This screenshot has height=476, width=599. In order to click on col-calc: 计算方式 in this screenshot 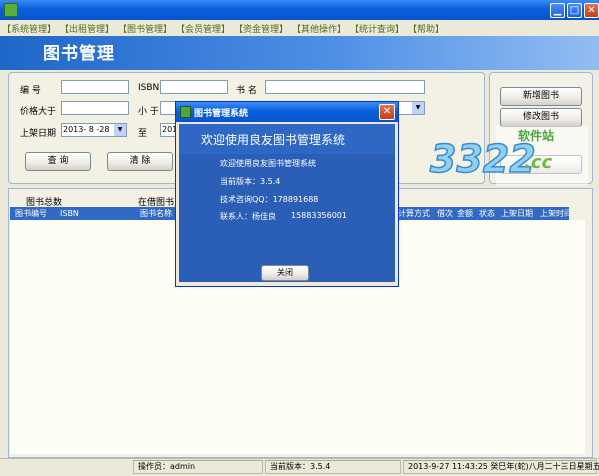, I will do `click(414, 213)`.